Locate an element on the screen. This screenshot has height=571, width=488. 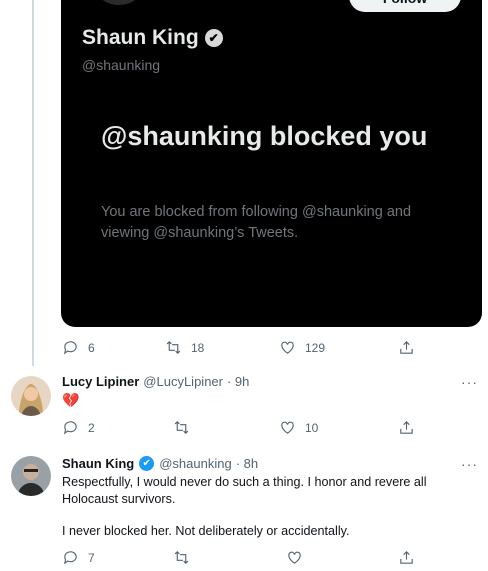
reply-button: 2 is located at coordinates (78, 427).